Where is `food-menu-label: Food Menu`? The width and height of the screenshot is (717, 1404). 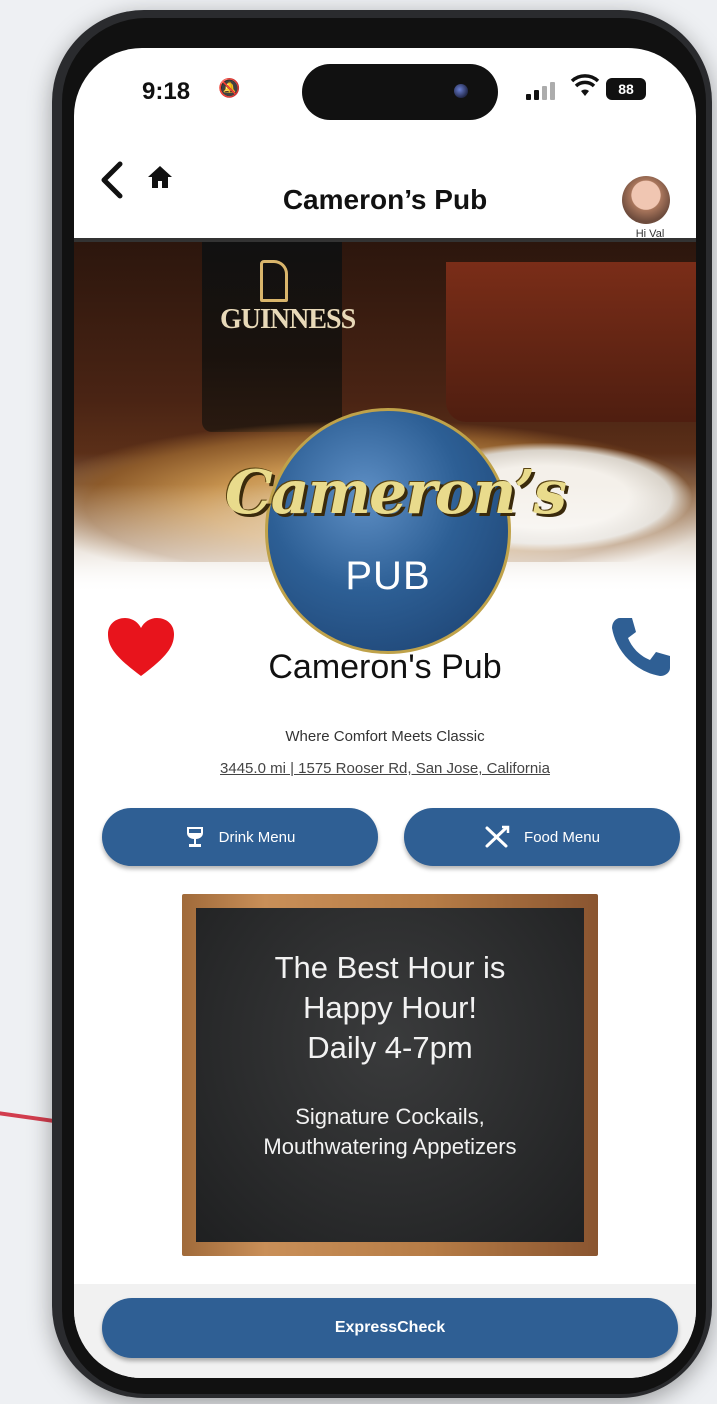 food-menu-label: Food Menu is located at coordinates (562, 837).